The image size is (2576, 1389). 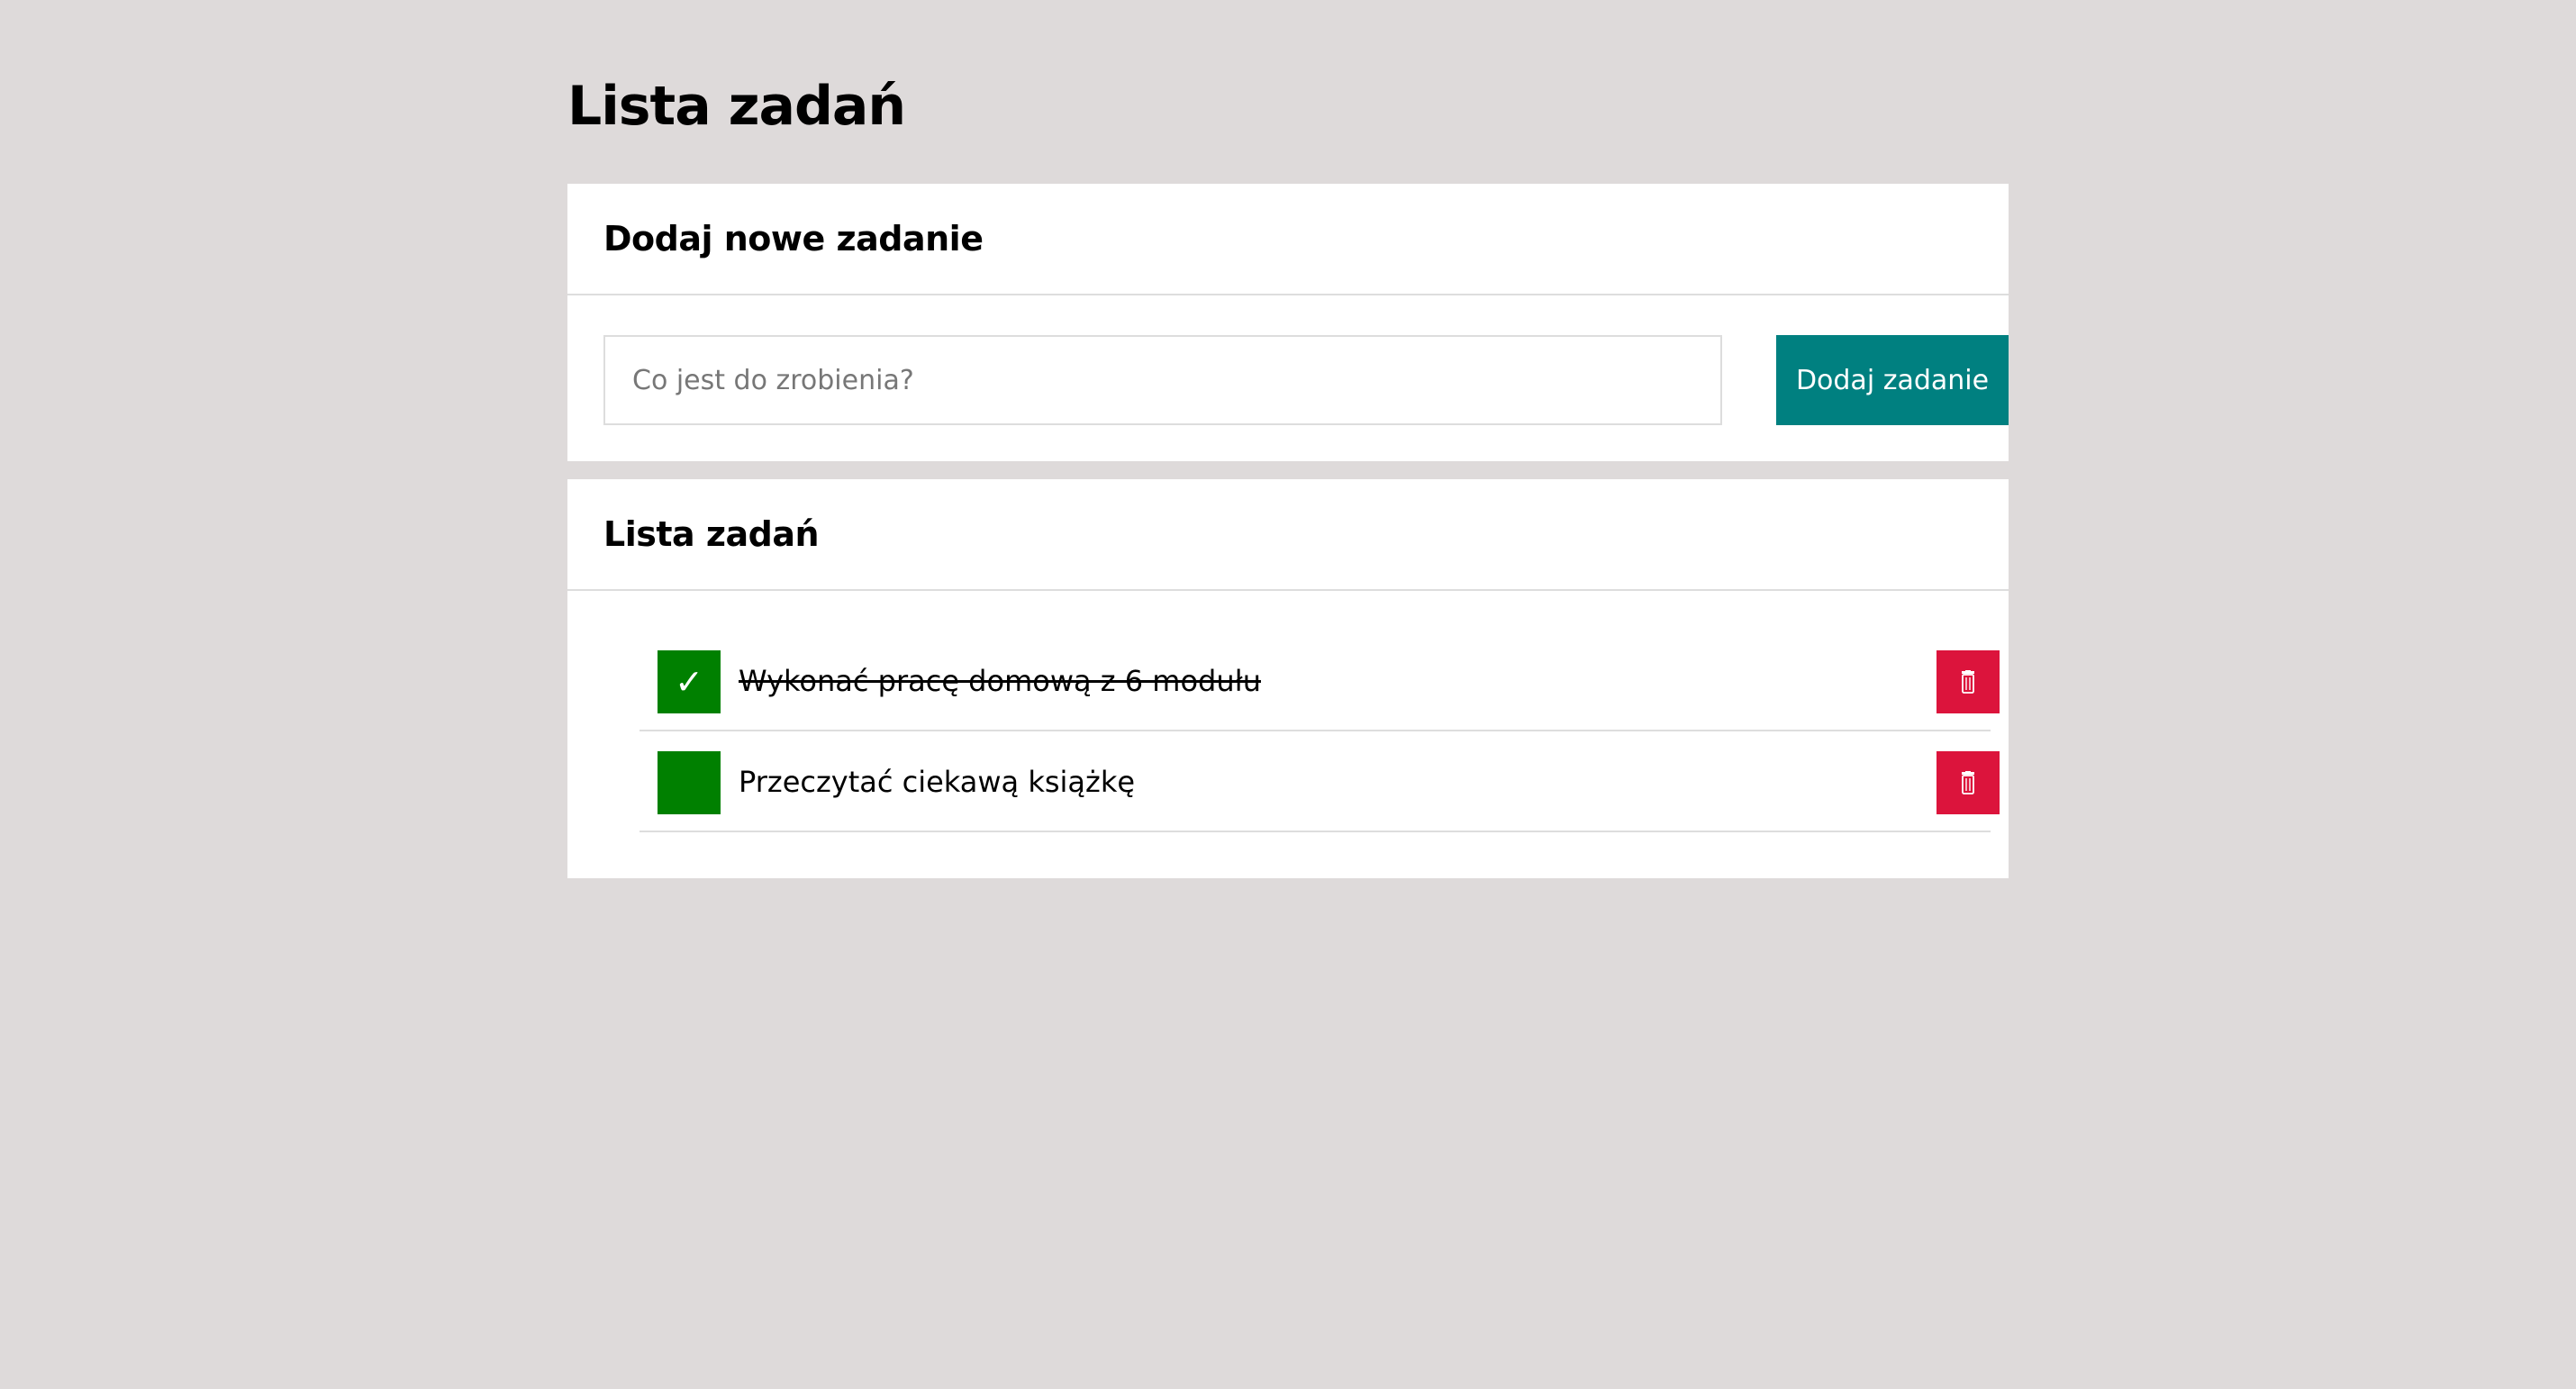 What do you see at coordinates (1319, 681) in the screenshot?
I see `task-item: ✓ Wykonać pracę domową z 6 modułu` at bounding box center [1319, 681].